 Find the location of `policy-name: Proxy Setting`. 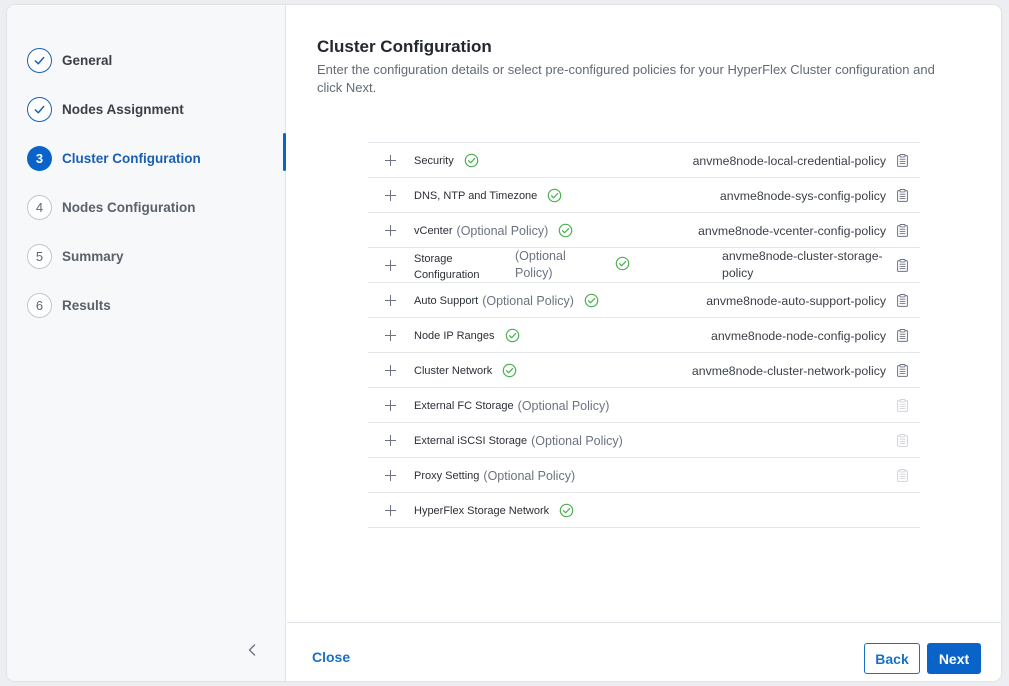

policy-name: Proxy Setting is located at coordinates (447, 475).